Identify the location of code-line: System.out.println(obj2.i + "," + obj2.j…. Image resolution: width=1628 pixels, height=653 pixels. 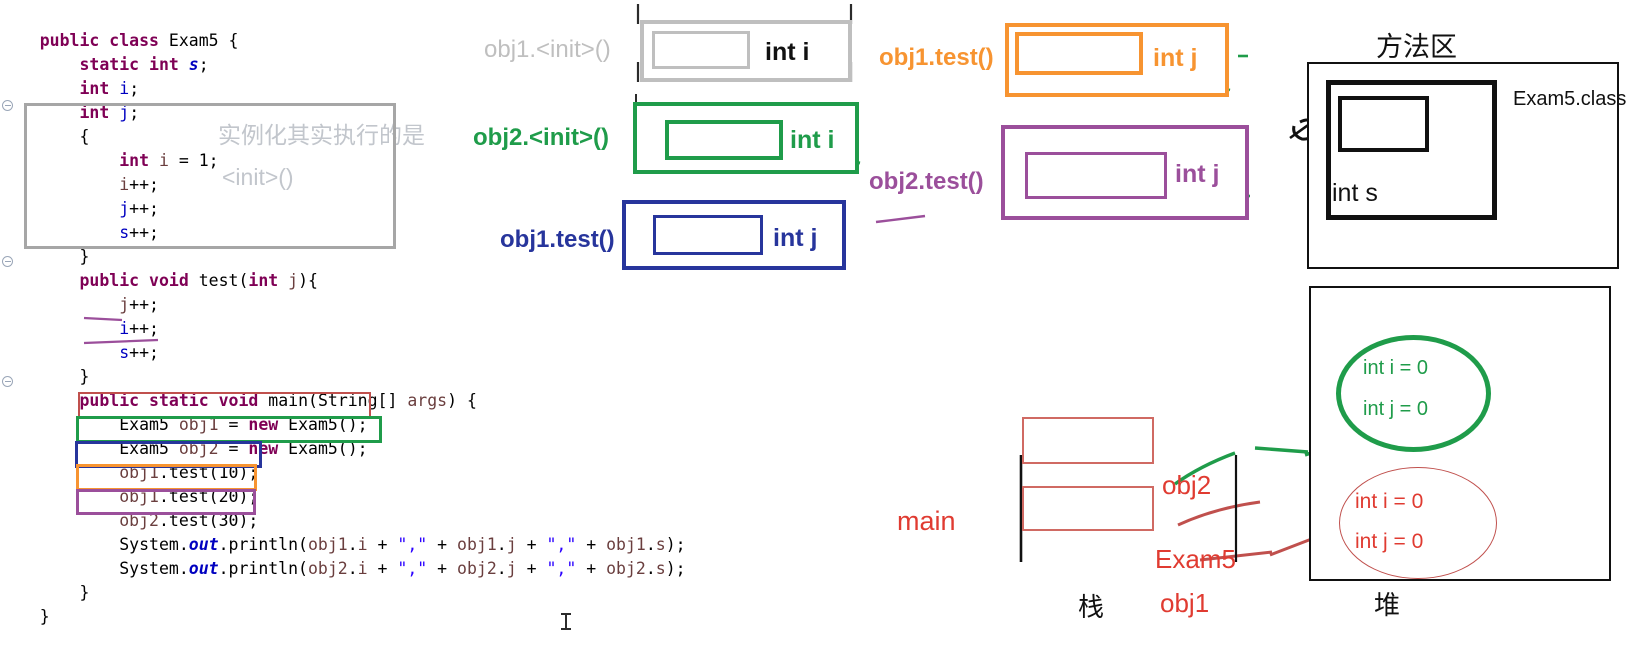
(362, 568).